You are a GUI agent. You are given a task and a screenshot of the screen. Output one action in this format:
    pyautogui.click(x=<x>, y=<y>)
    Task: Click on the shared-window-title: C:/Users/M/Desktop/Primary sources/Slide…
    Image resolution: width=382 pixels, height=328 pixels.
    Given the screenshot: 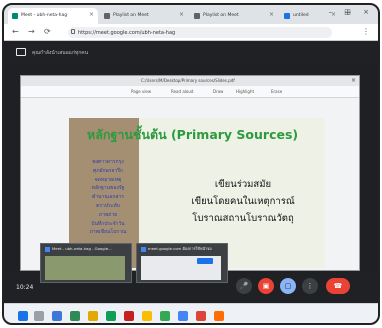 What is the action you would take?
    pyautogui.click(x=188, y=80)
    